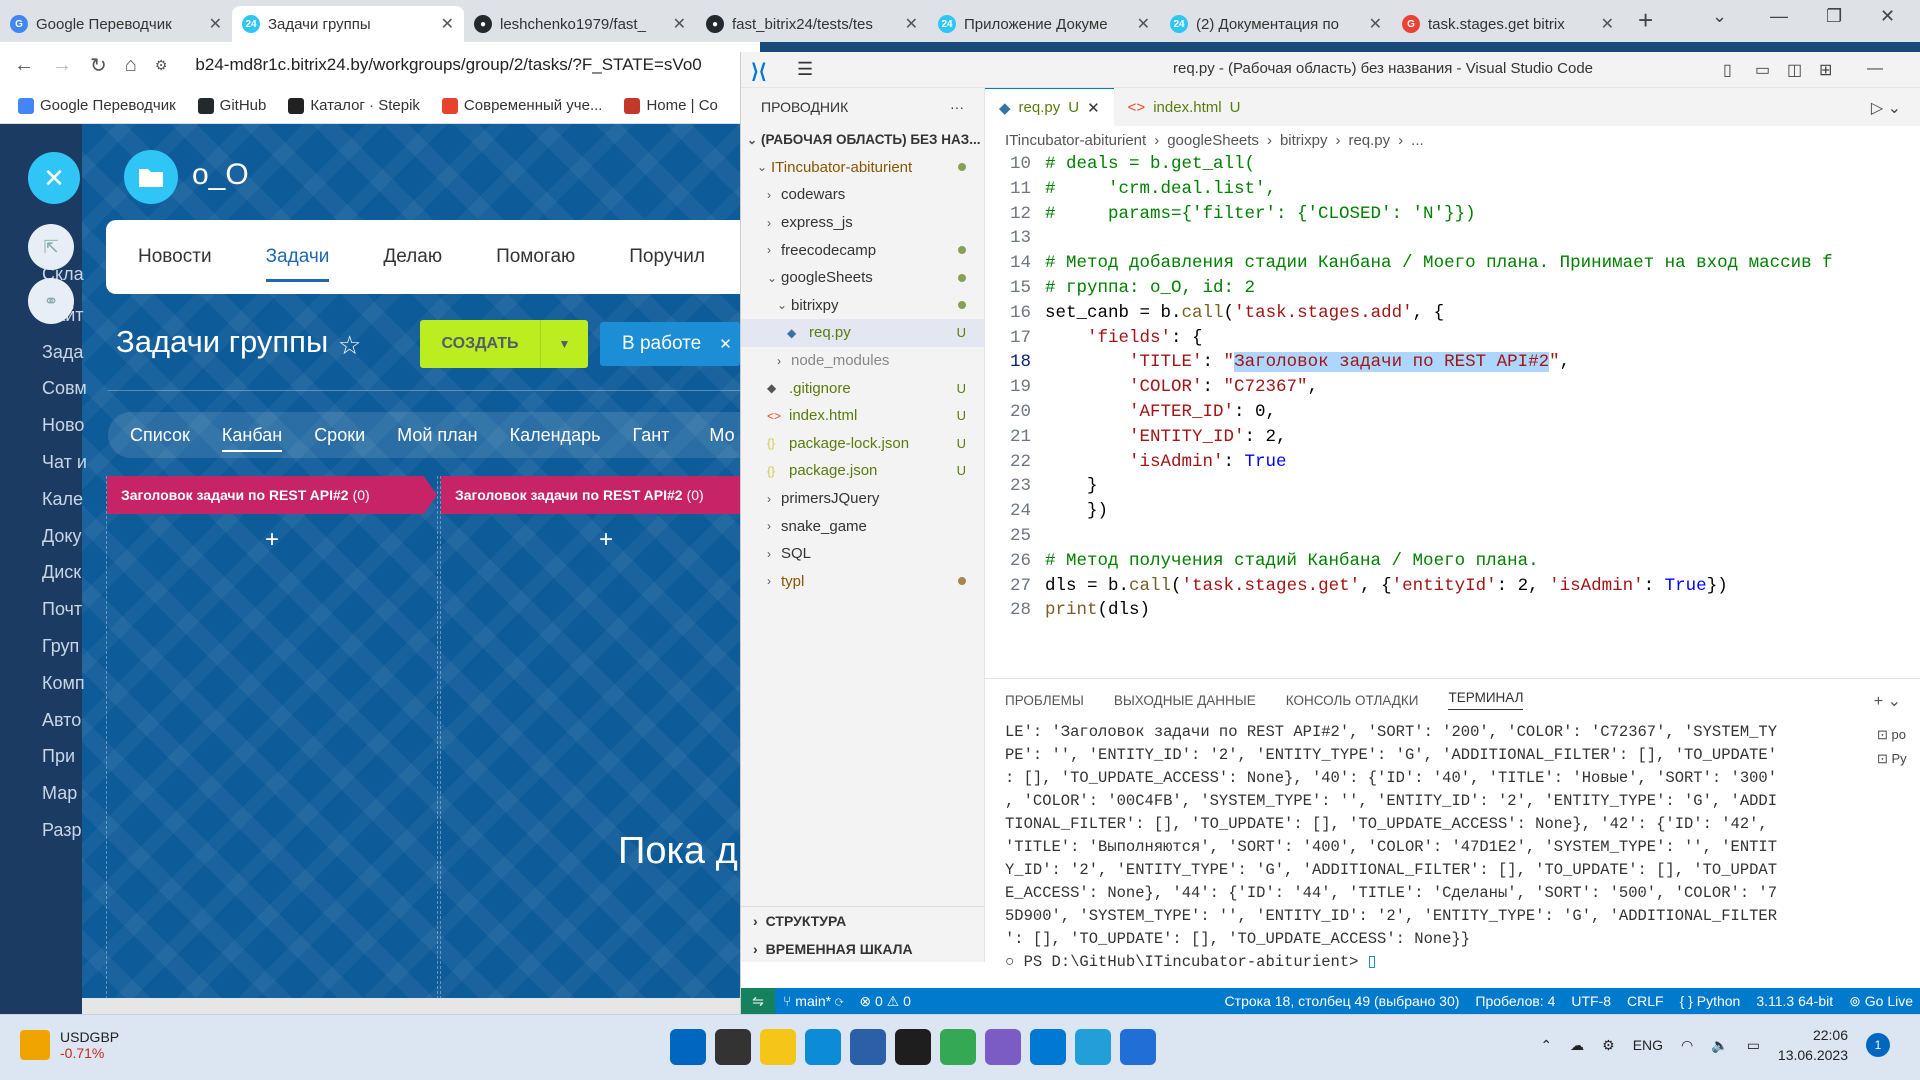 This screenshot has height=1080, width=1920. Describe the element at coordinates (64, 388) in the screenshot. I see `left-menu-item: Совм` at that location.